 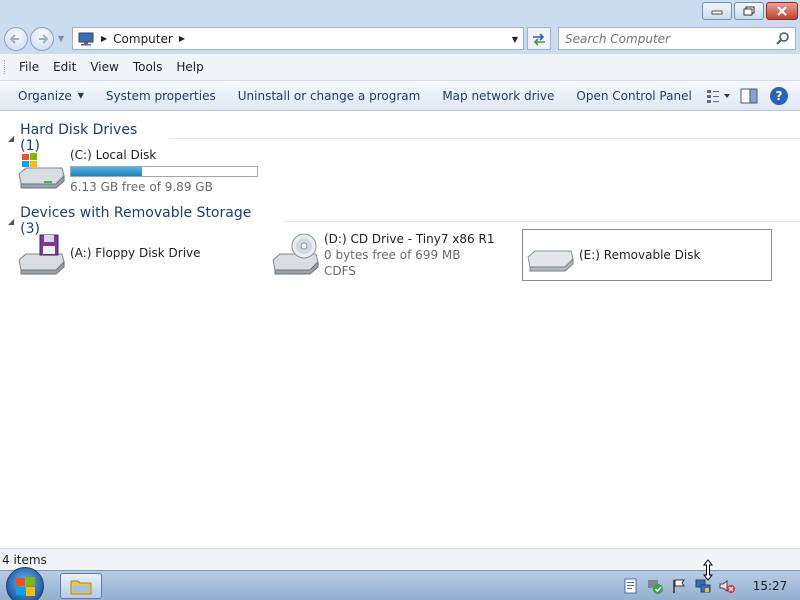 What do you see at coordinates (113, 155) in the screenshot?
I see `drive-c-name: (C:) Local Disk` at bounding box center [113, 155].